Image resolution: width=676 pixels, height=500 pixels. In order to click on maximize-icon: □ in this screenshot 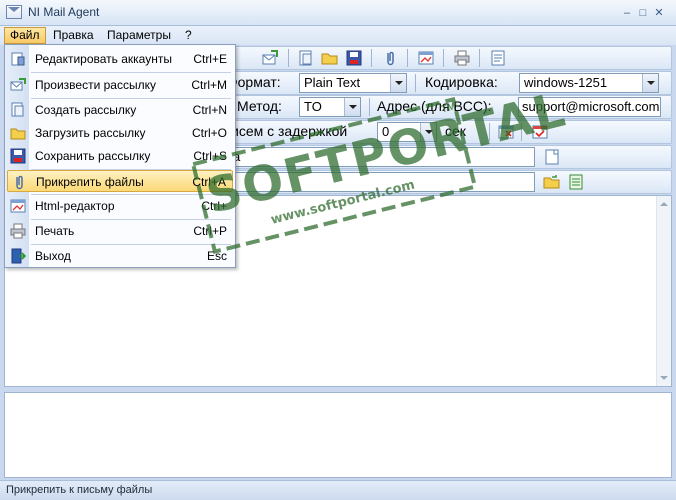, I will do `click(643, 13)`.